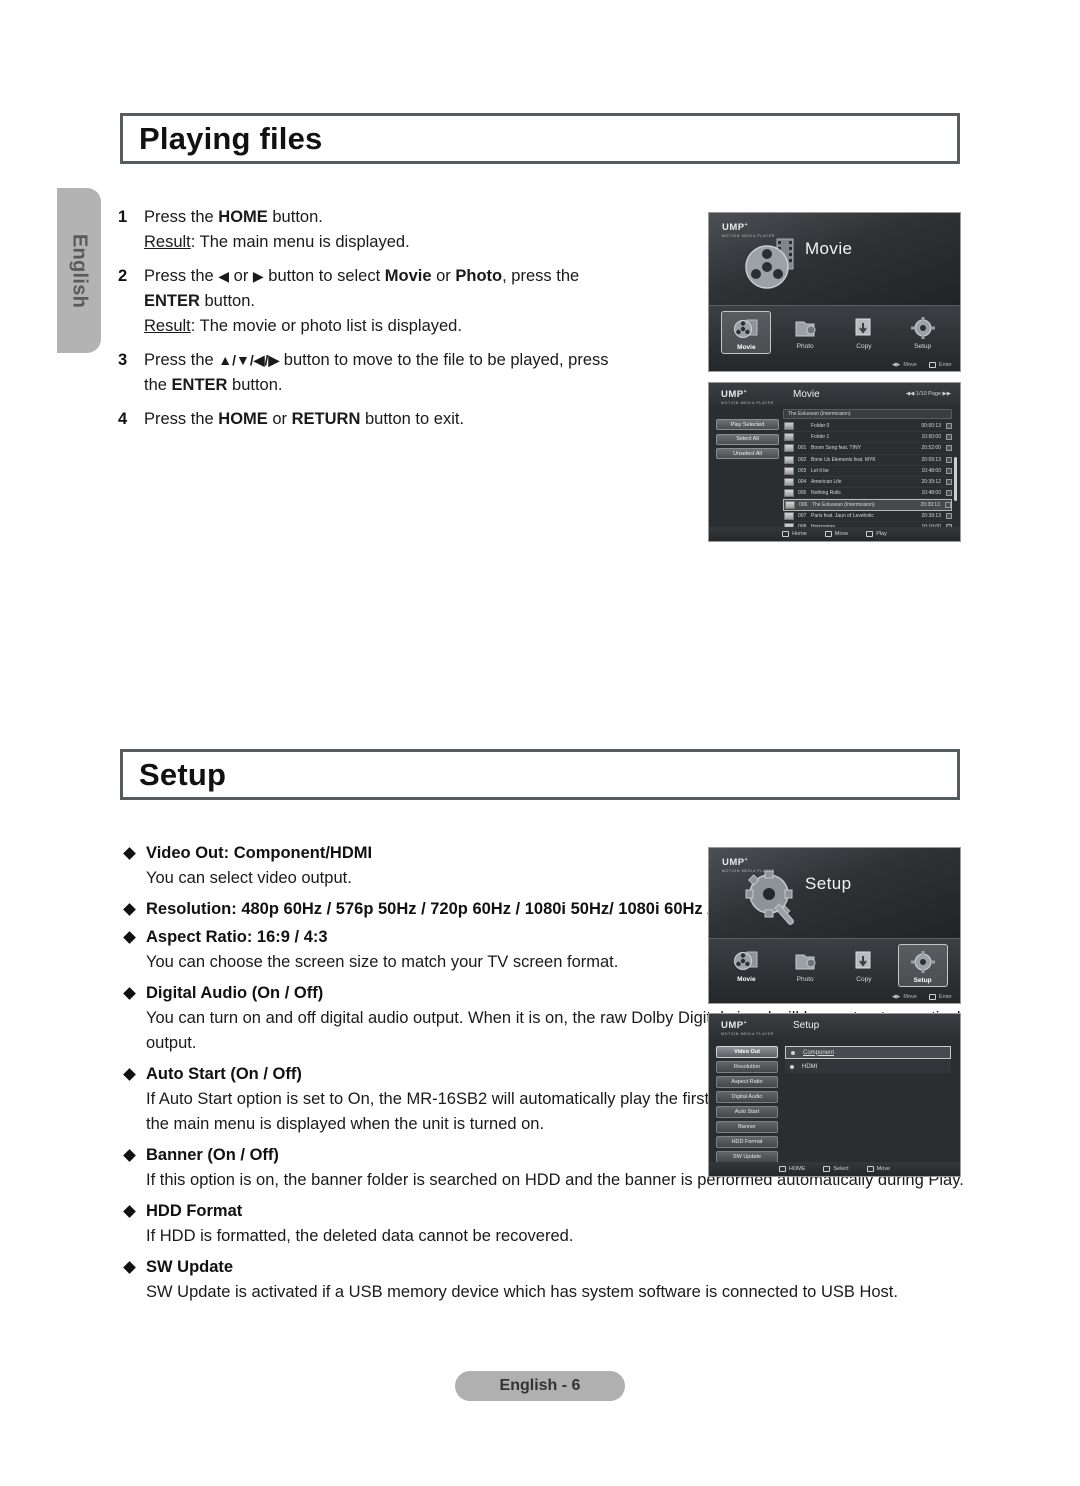  Describe the element at coordinates (747, 397) in the screenshot. I see `ump-logo: UMP+ MOTION MEDIA PLAYER` at that location.